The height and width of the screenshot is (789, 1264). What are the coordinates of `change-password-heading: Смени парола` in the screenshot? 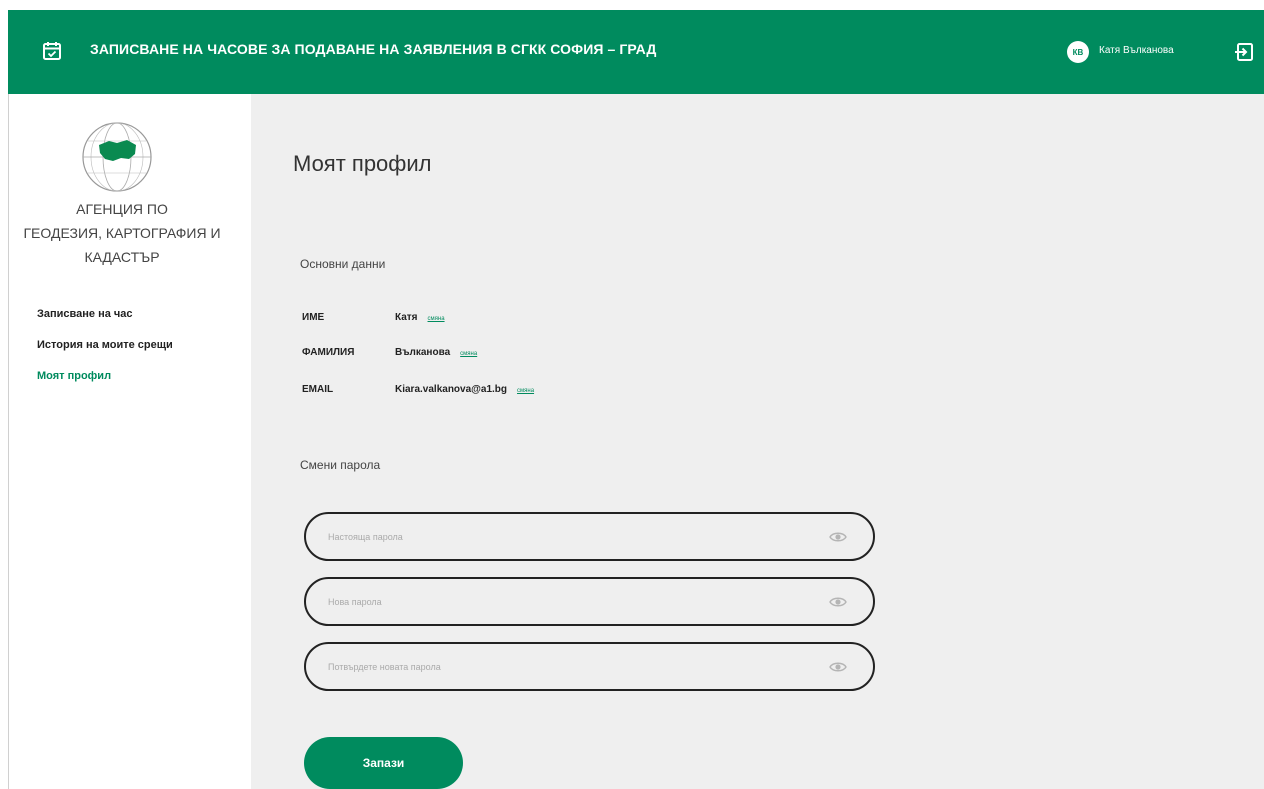 It's located at (340, 465).